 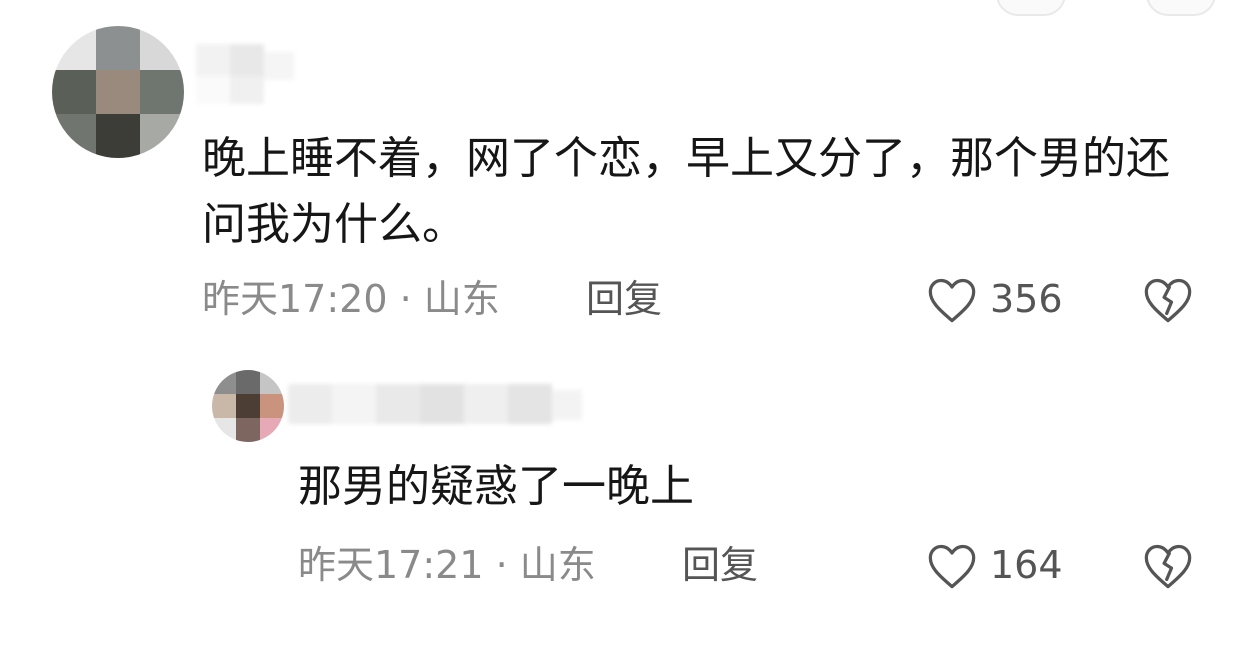 What do you see at coordinates (351, 299) in the screenshot?
I see `comment-time-location: 昨天17:20 · 山东` at bounding box center [351, 299].